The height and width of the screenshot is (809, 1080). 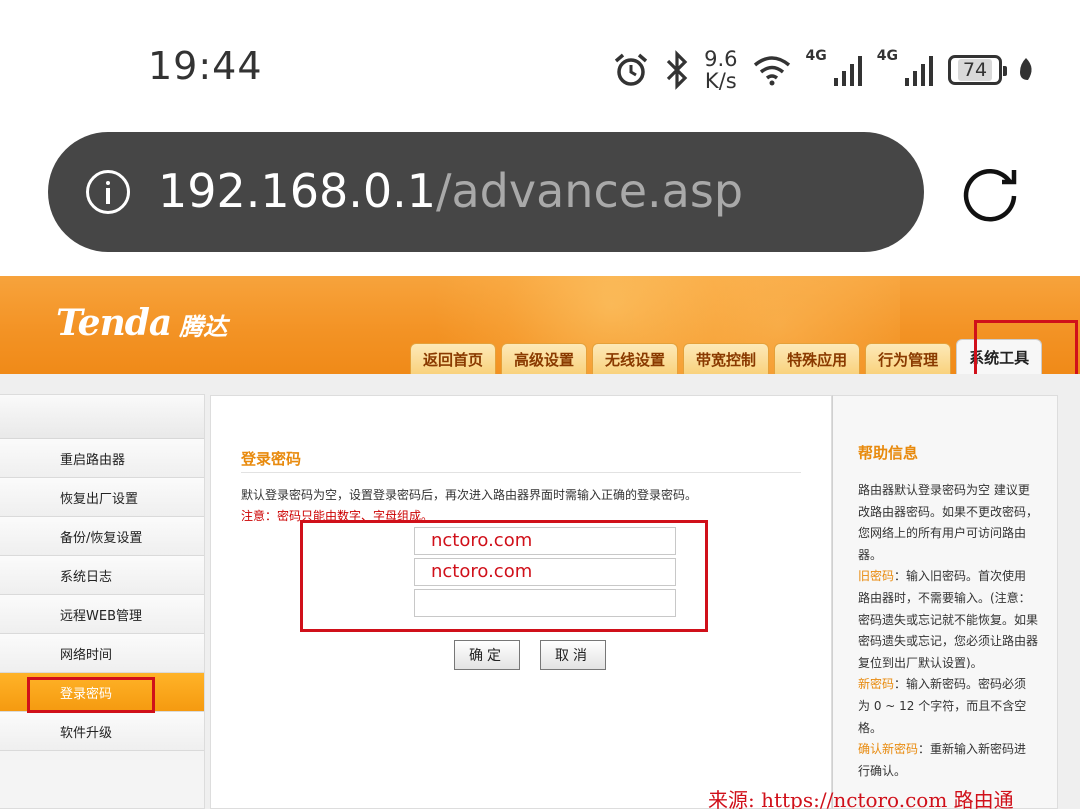 I want to click on main-nav: 返回首页 高级设置 无线设置 带宽控制 特殊应用 行为管理 系统工具, so click(x=726, y=356).